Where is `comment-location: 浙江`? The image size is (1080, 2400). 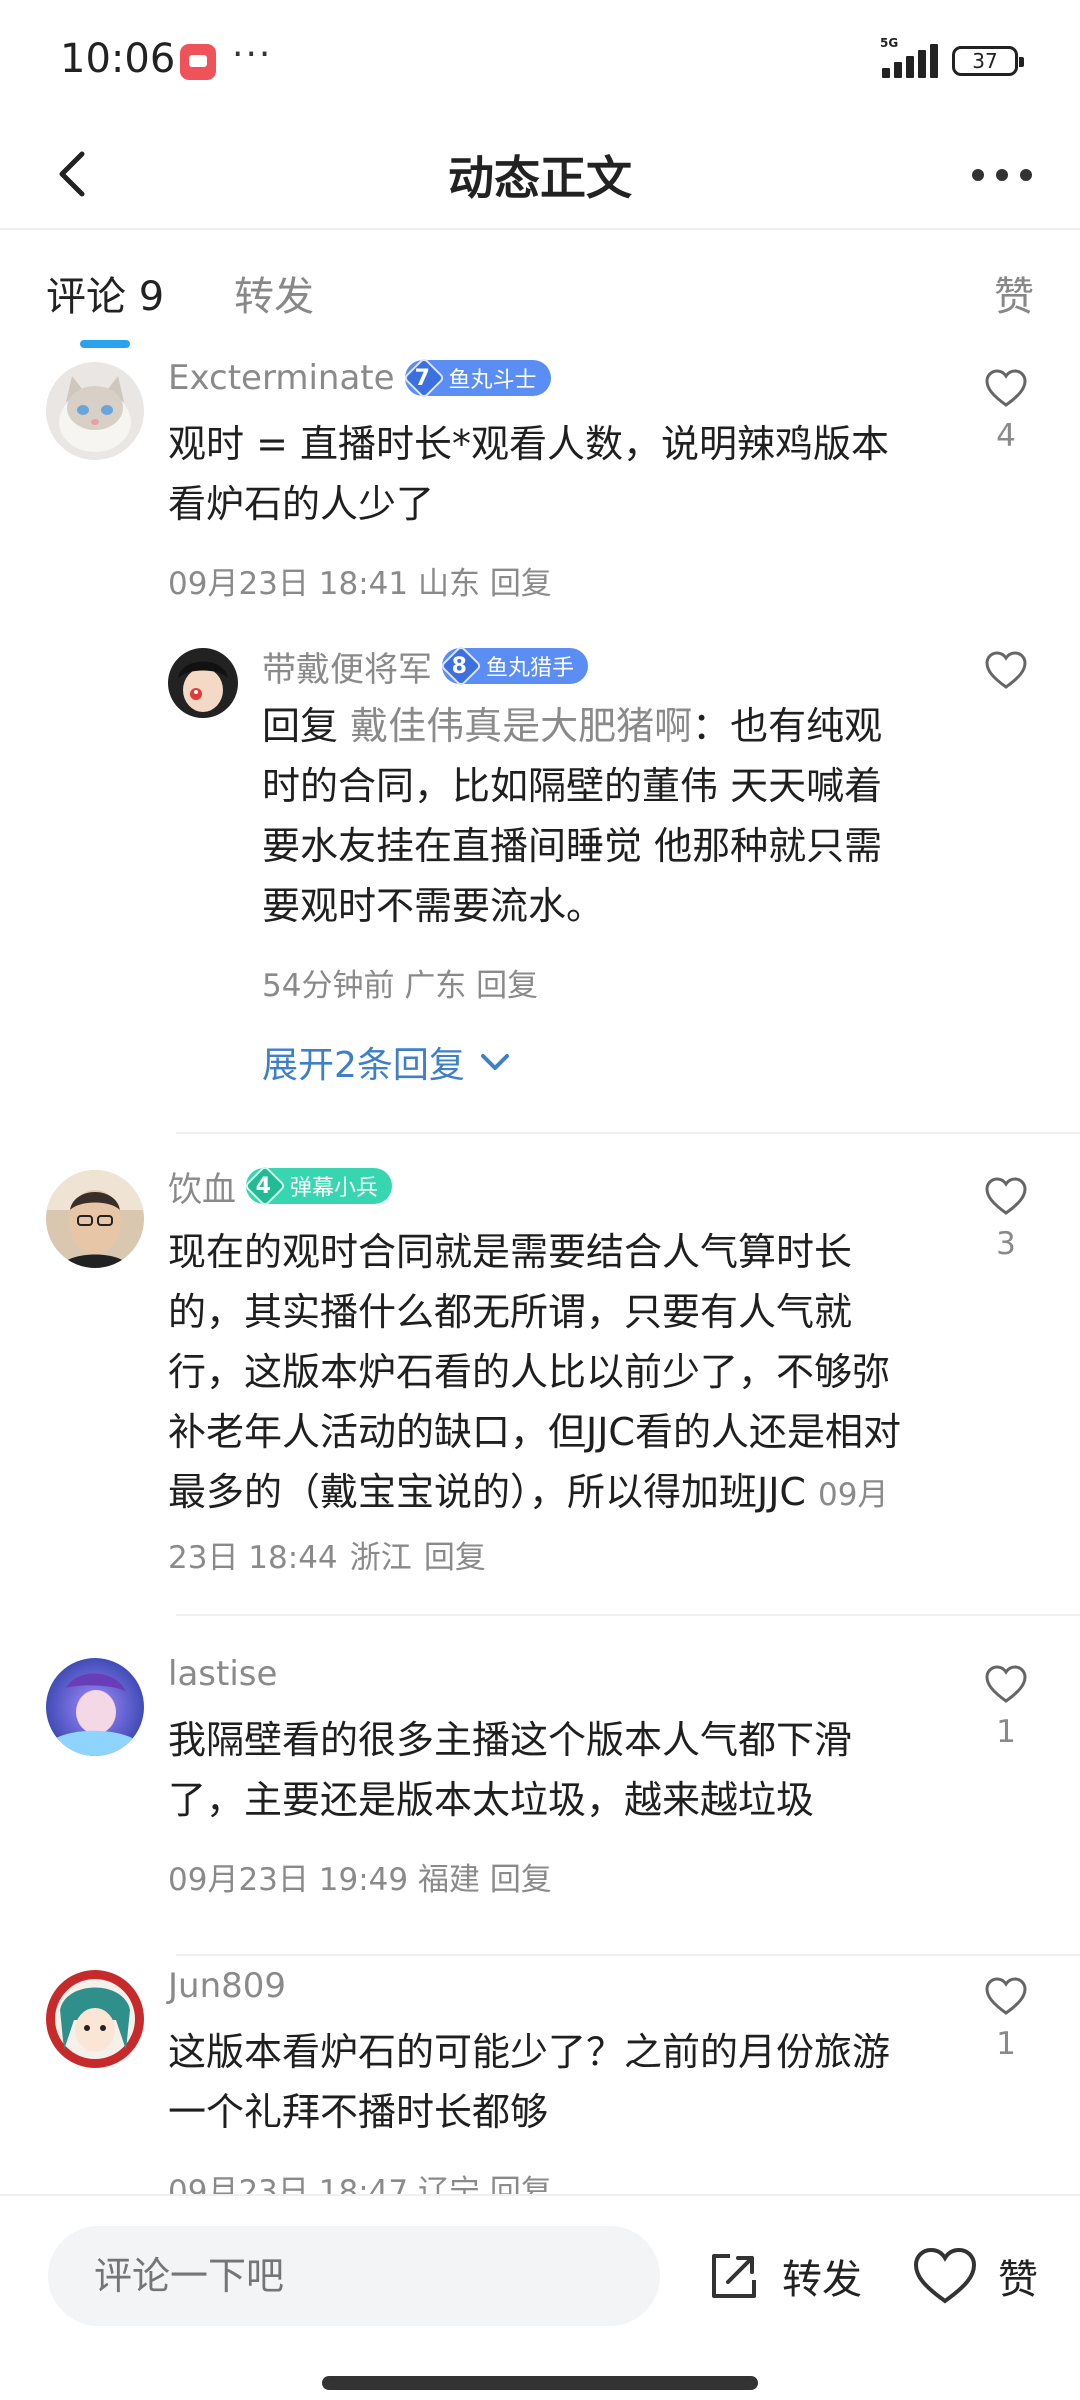
comment-location: 浙江 is located at coordinates (380, 1558).